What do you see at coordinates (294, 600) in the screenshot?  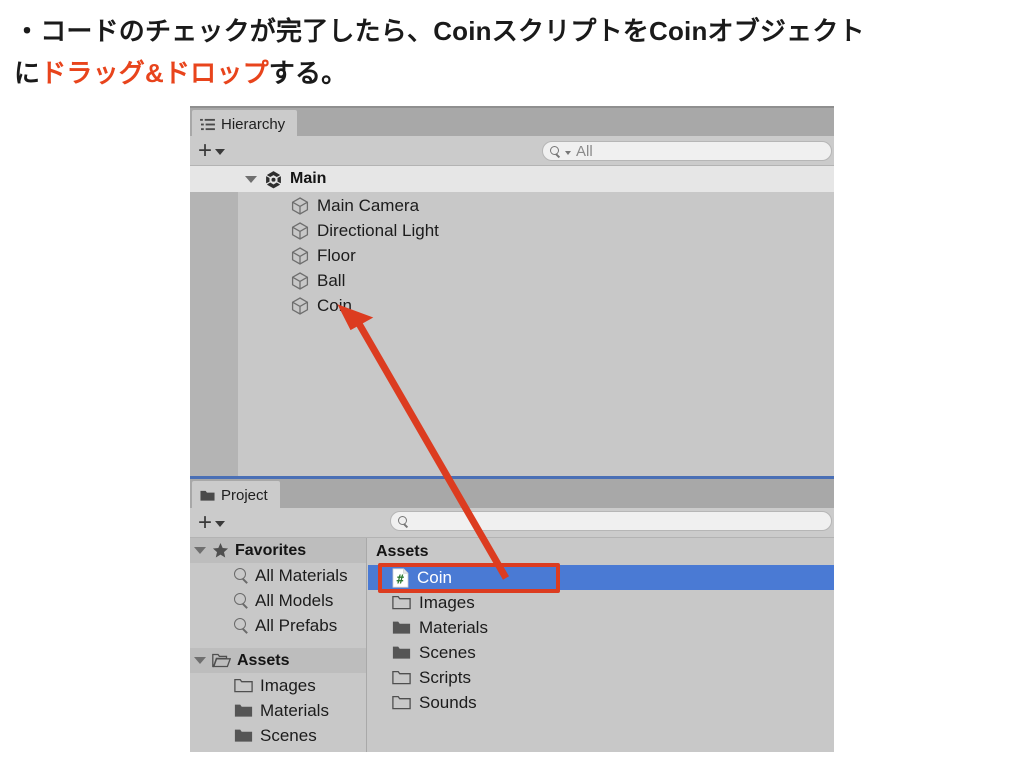 I see `sidebar-item-label: All Models` at bounding box center [294, 600].